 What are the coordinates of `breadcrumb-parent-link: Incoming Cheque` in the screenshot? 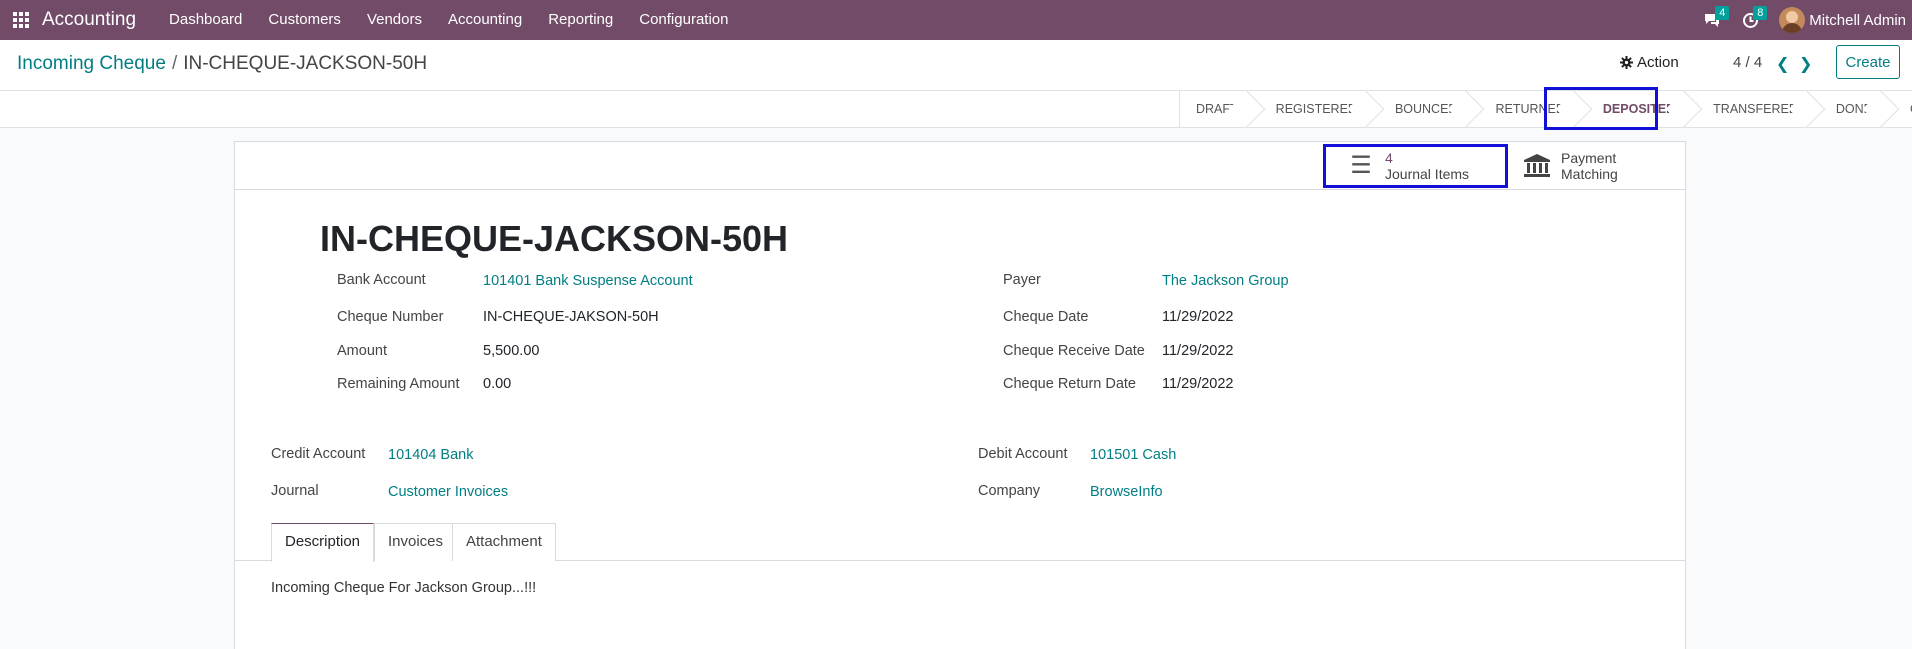 It's located at (91, 63).